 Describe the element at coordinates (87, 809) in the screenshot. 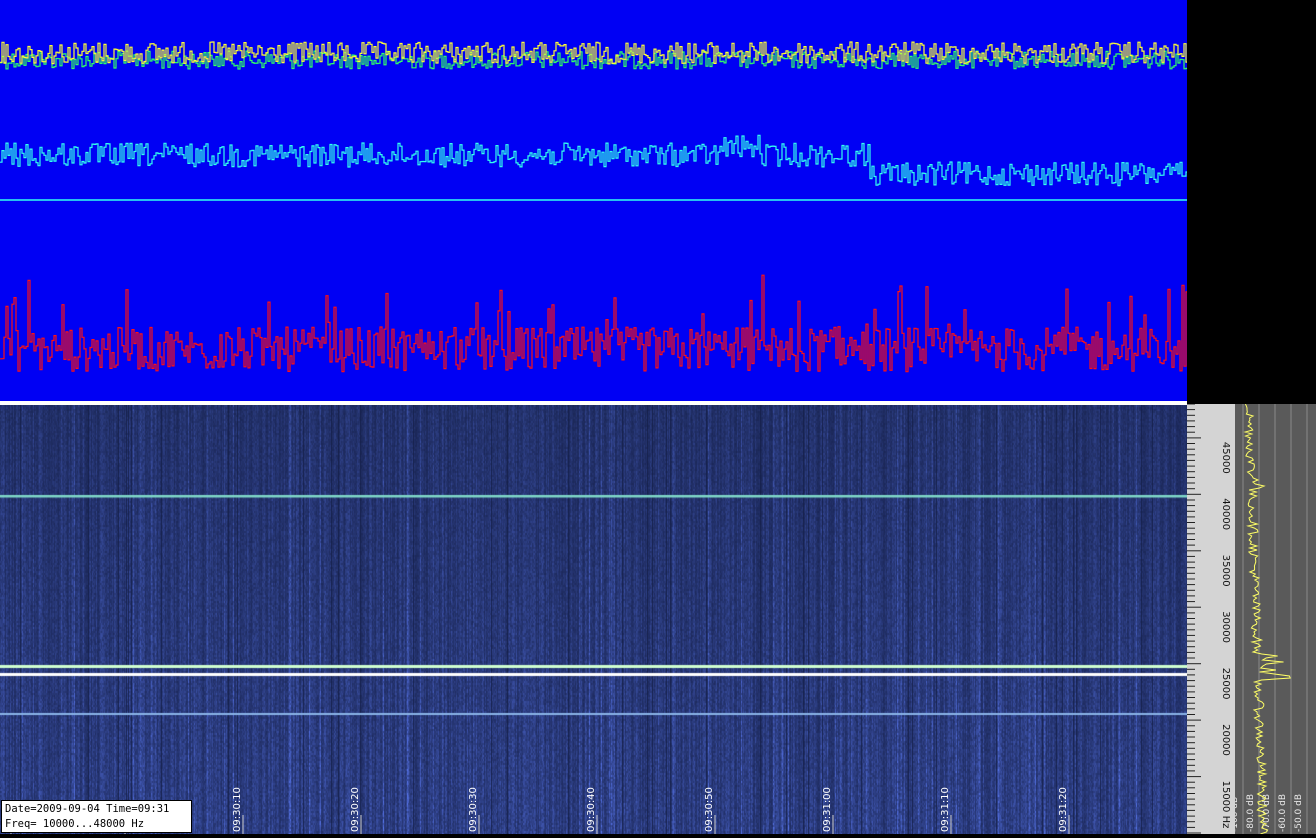

I see `info-date-time: Date=2009-09-04 Time=09:31` at that location.